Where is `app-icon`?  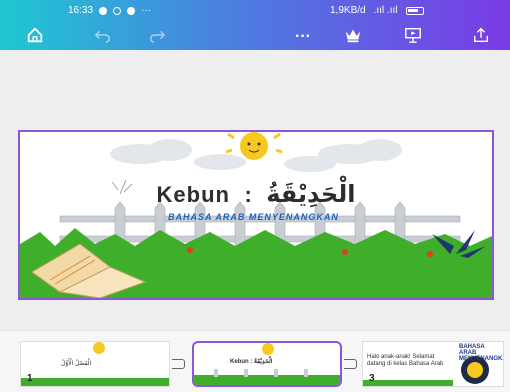 app-icon is located at coordinates (131, 10).